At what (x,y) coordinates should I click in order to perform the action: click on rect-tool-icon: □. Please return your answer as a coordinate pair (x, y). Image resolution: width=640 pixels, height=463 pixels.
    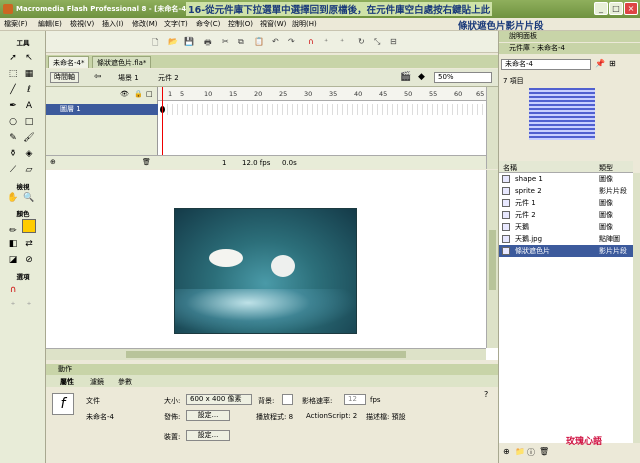
    Looking at the image, I should click on (29, 122).